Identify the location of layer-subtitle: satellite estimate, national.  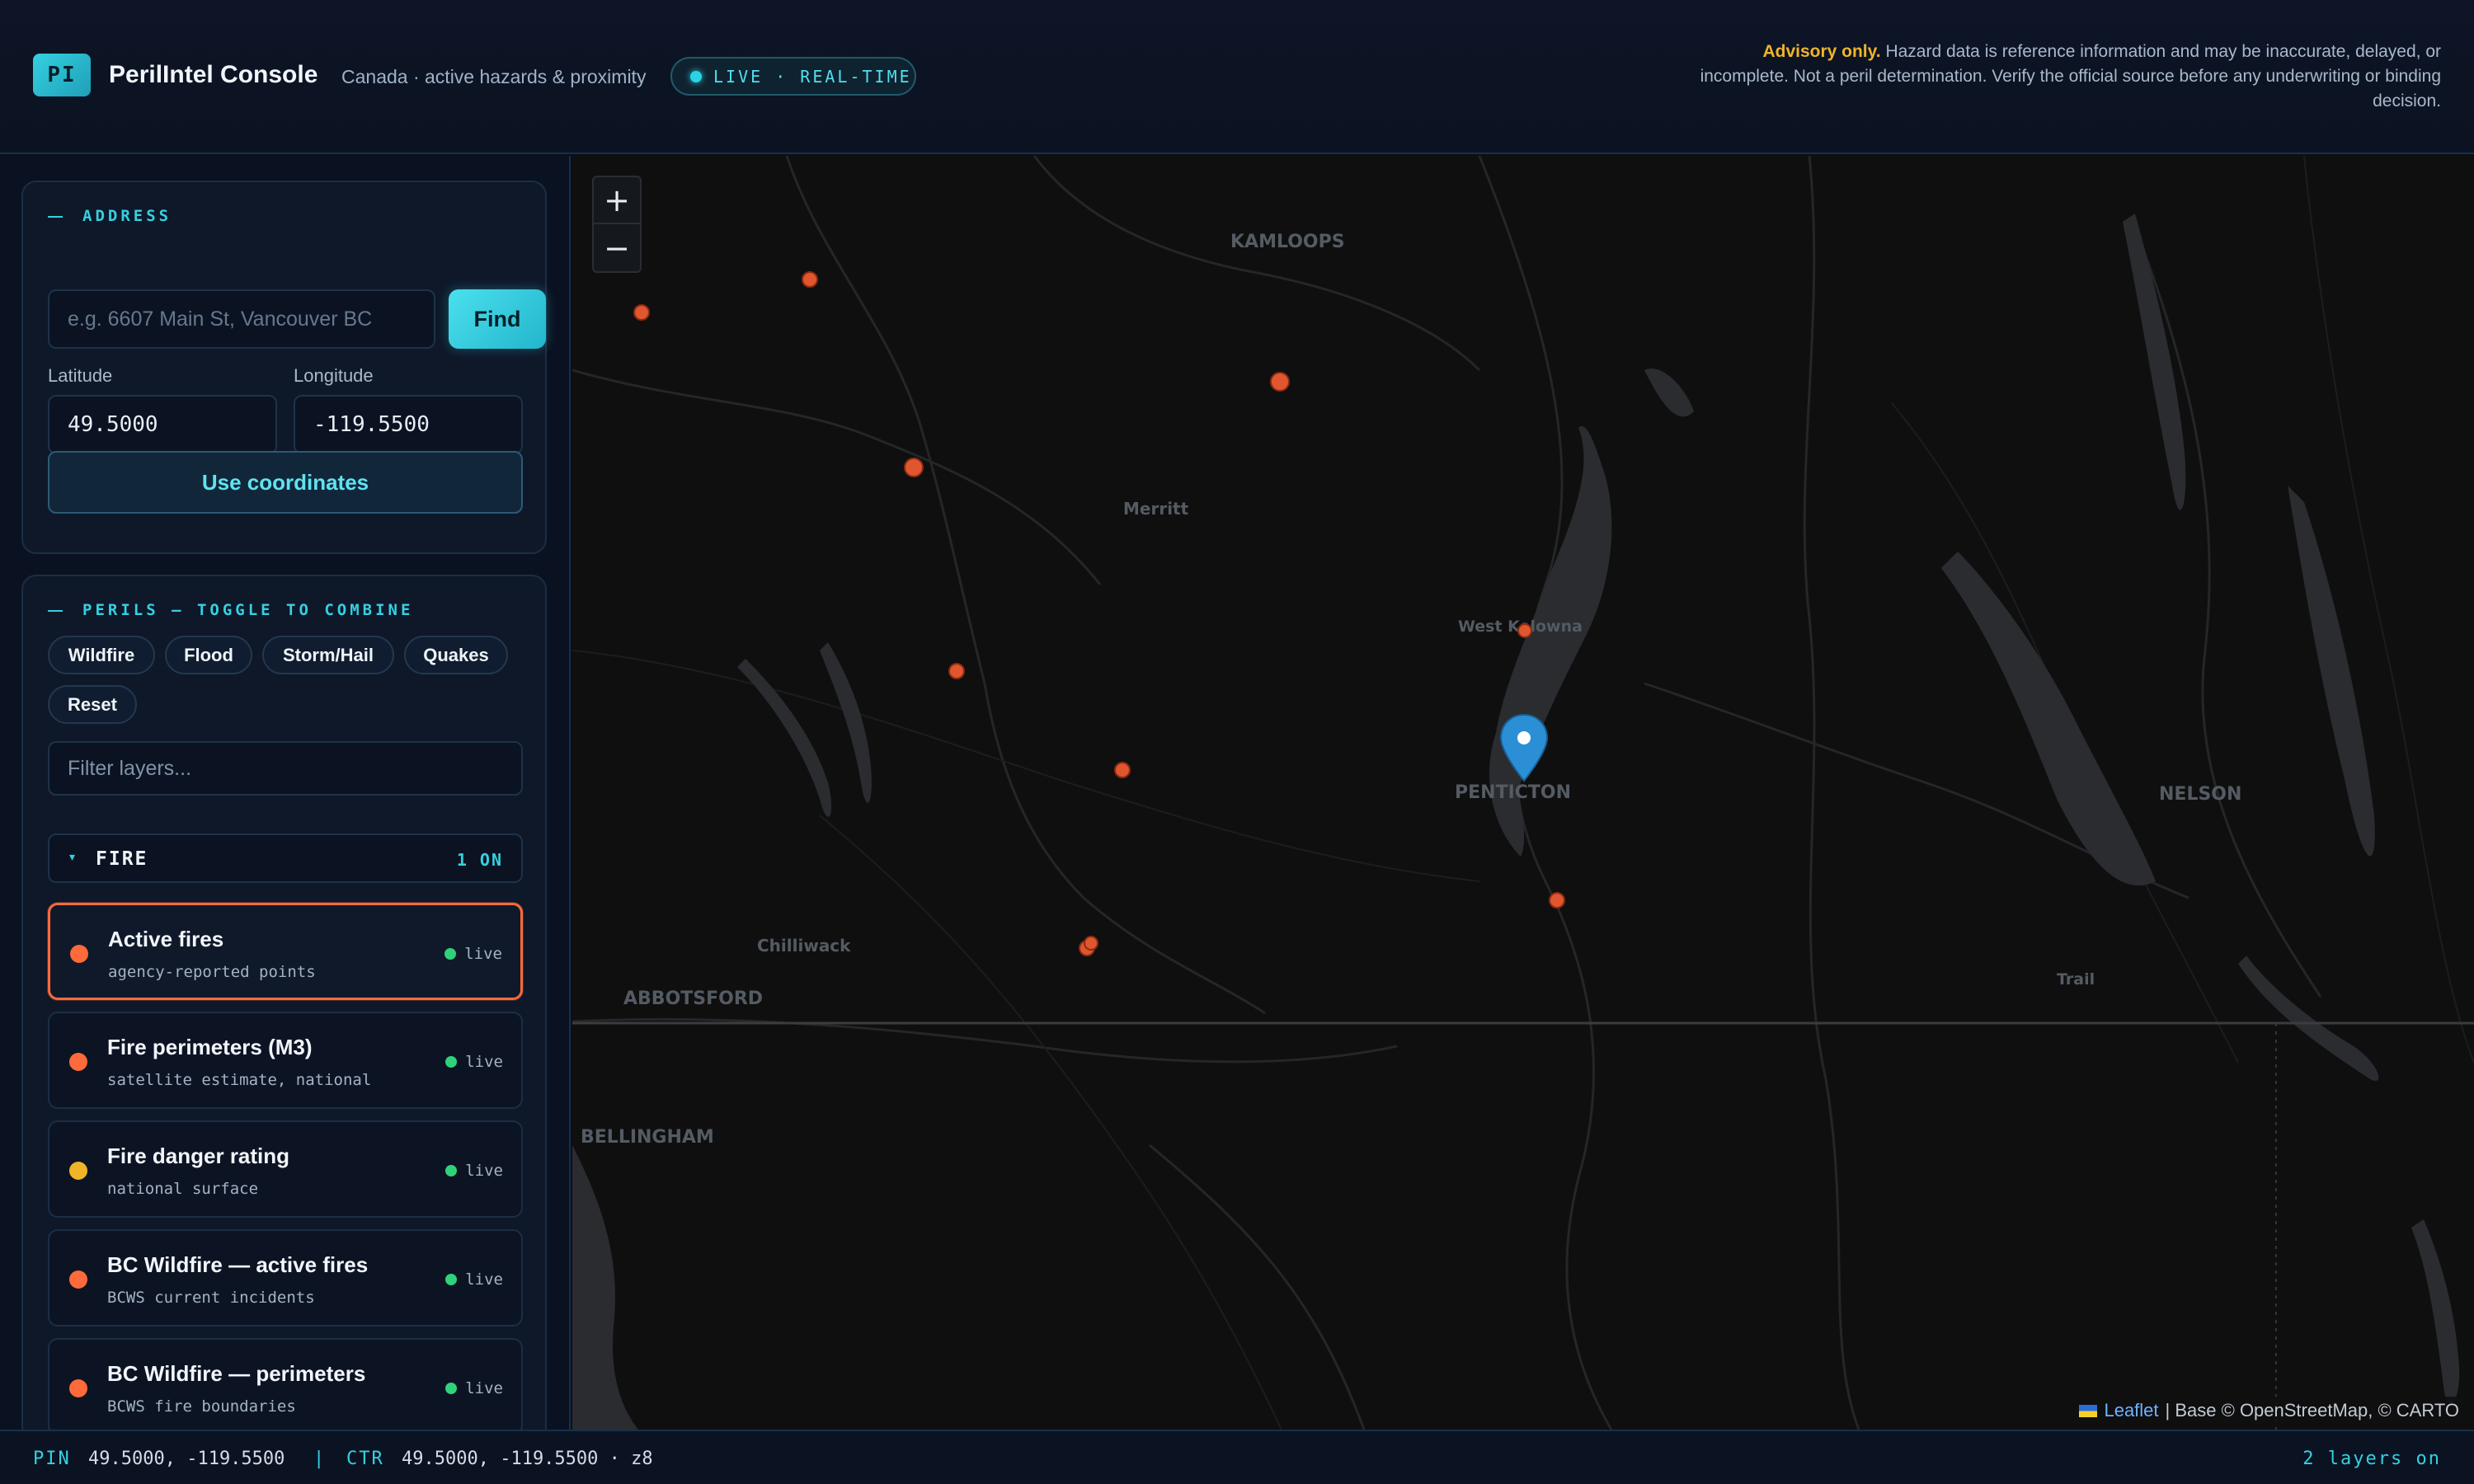
(239, 1080).